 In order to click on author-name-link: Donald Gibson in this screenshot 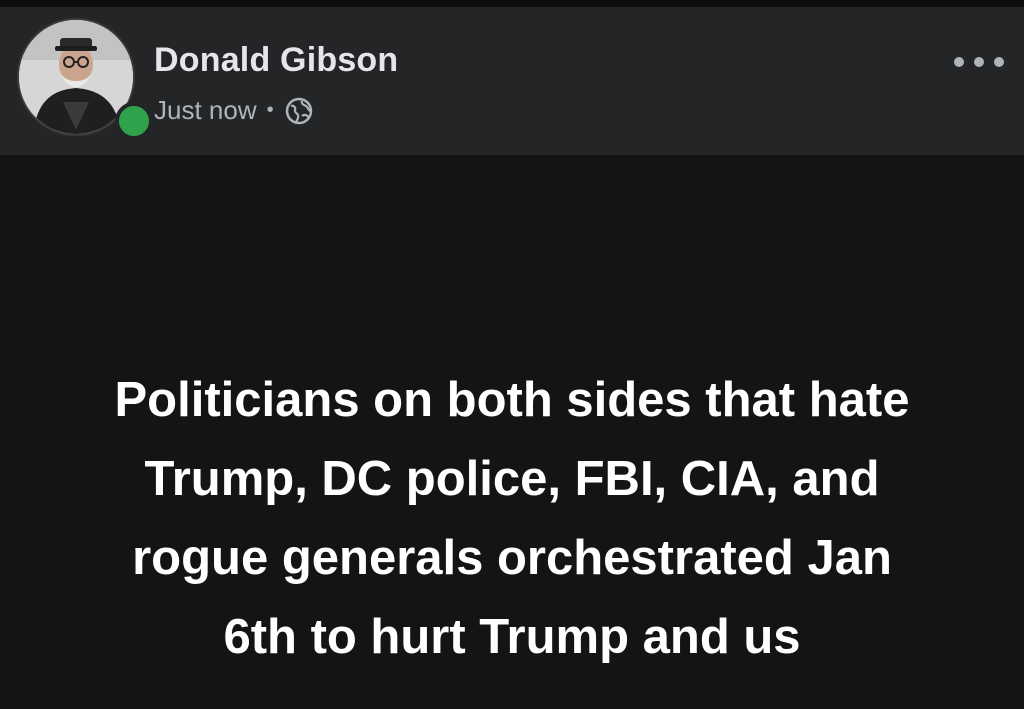, I will do `click(276, 60)`.